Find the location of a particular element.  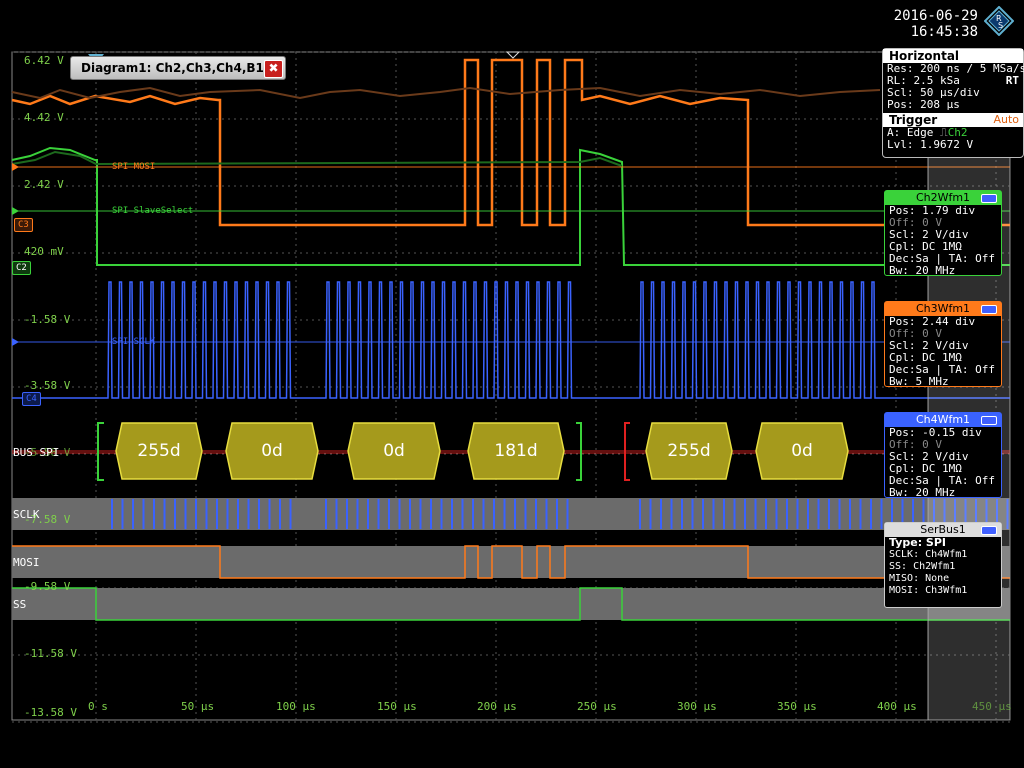

bus-frame-value: 181d is located at coordinates (516, 451).